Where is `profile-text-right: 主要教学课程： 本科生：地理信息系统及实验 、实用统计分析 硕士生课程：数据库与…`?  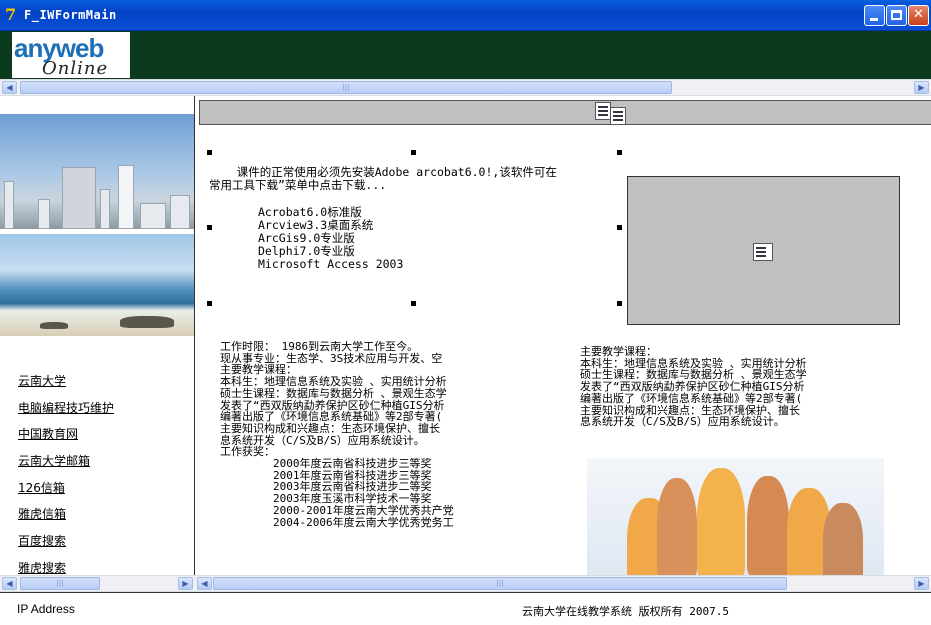 profile-text-right: 主要教学课程： 本科生：地理信息系统及实验 、实用统计分析 硕士生课程：数据库与… is located at coordinates (693, 387).